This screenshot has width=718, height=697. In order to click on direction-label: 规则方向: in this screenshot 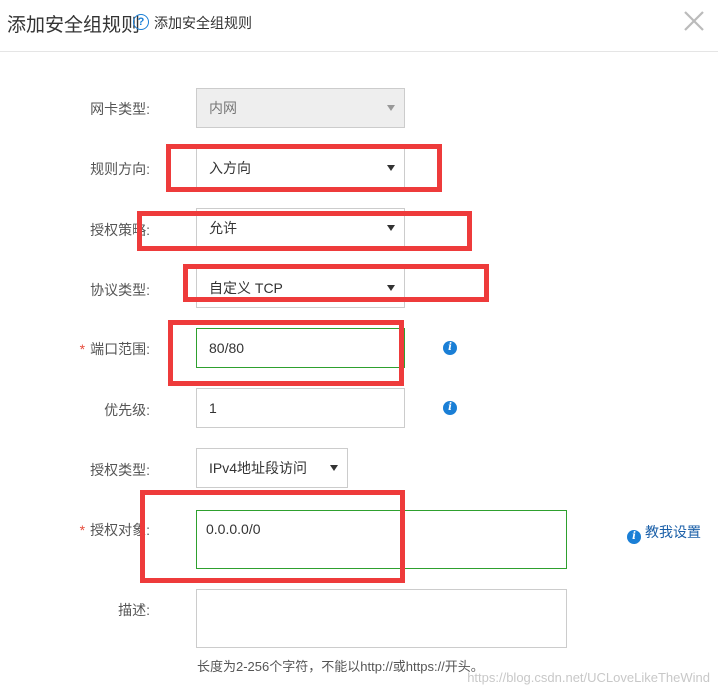, I will do `click(120, 169)`.